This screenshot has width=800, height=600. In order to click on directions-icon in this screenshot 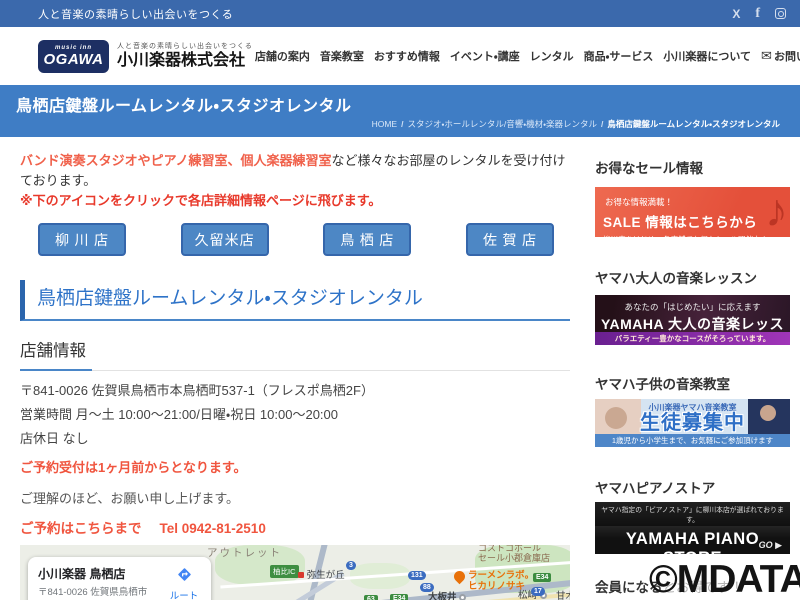, I will do `click(184, 574)`.